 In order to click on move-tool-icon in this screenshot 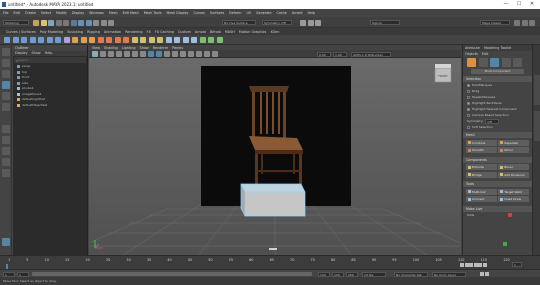, I will do `click(6, 85)`.